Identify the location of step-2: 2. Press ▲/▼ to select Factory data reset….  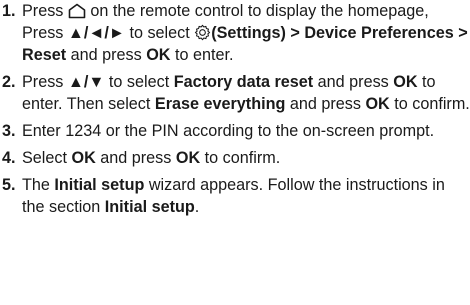
(235, 93).